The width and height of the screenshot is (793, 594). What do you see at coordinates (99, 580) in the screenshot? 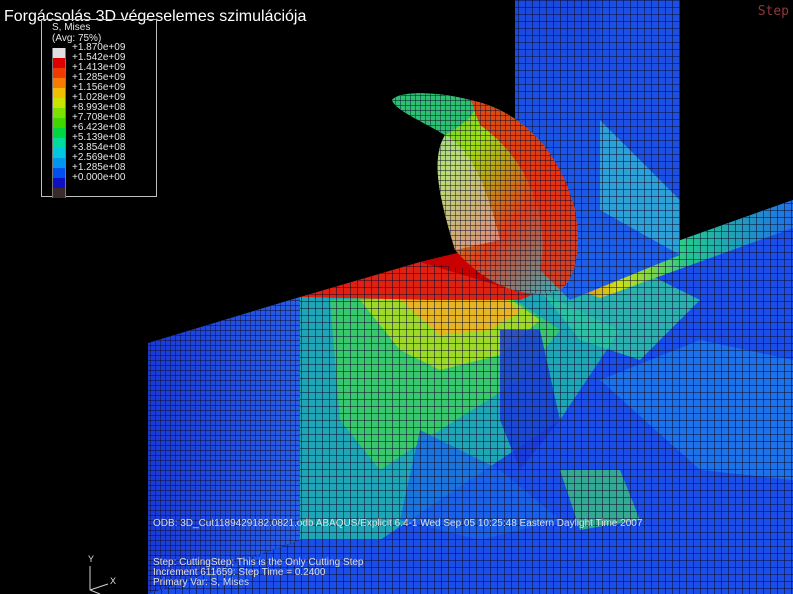
I see `triad-axes-icon` at bounding box center [99, 580].